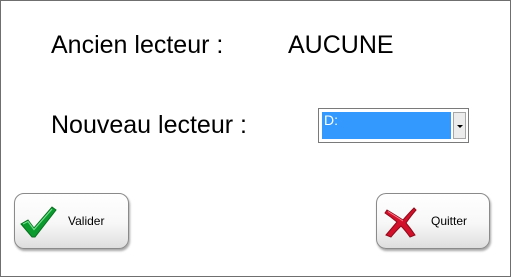 Image resolution: width=511 pixels, height=277 pixels. Describe the element at coordinates (149, 125) in the screenshot. I see `new-drive-label: Nouveau lecteur :` at that location.